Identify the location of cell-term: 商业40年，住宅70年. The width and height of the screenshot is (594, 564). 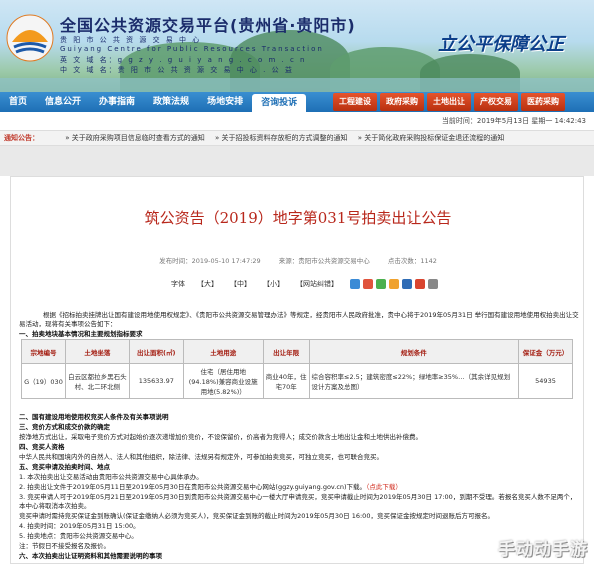
(286, 381).